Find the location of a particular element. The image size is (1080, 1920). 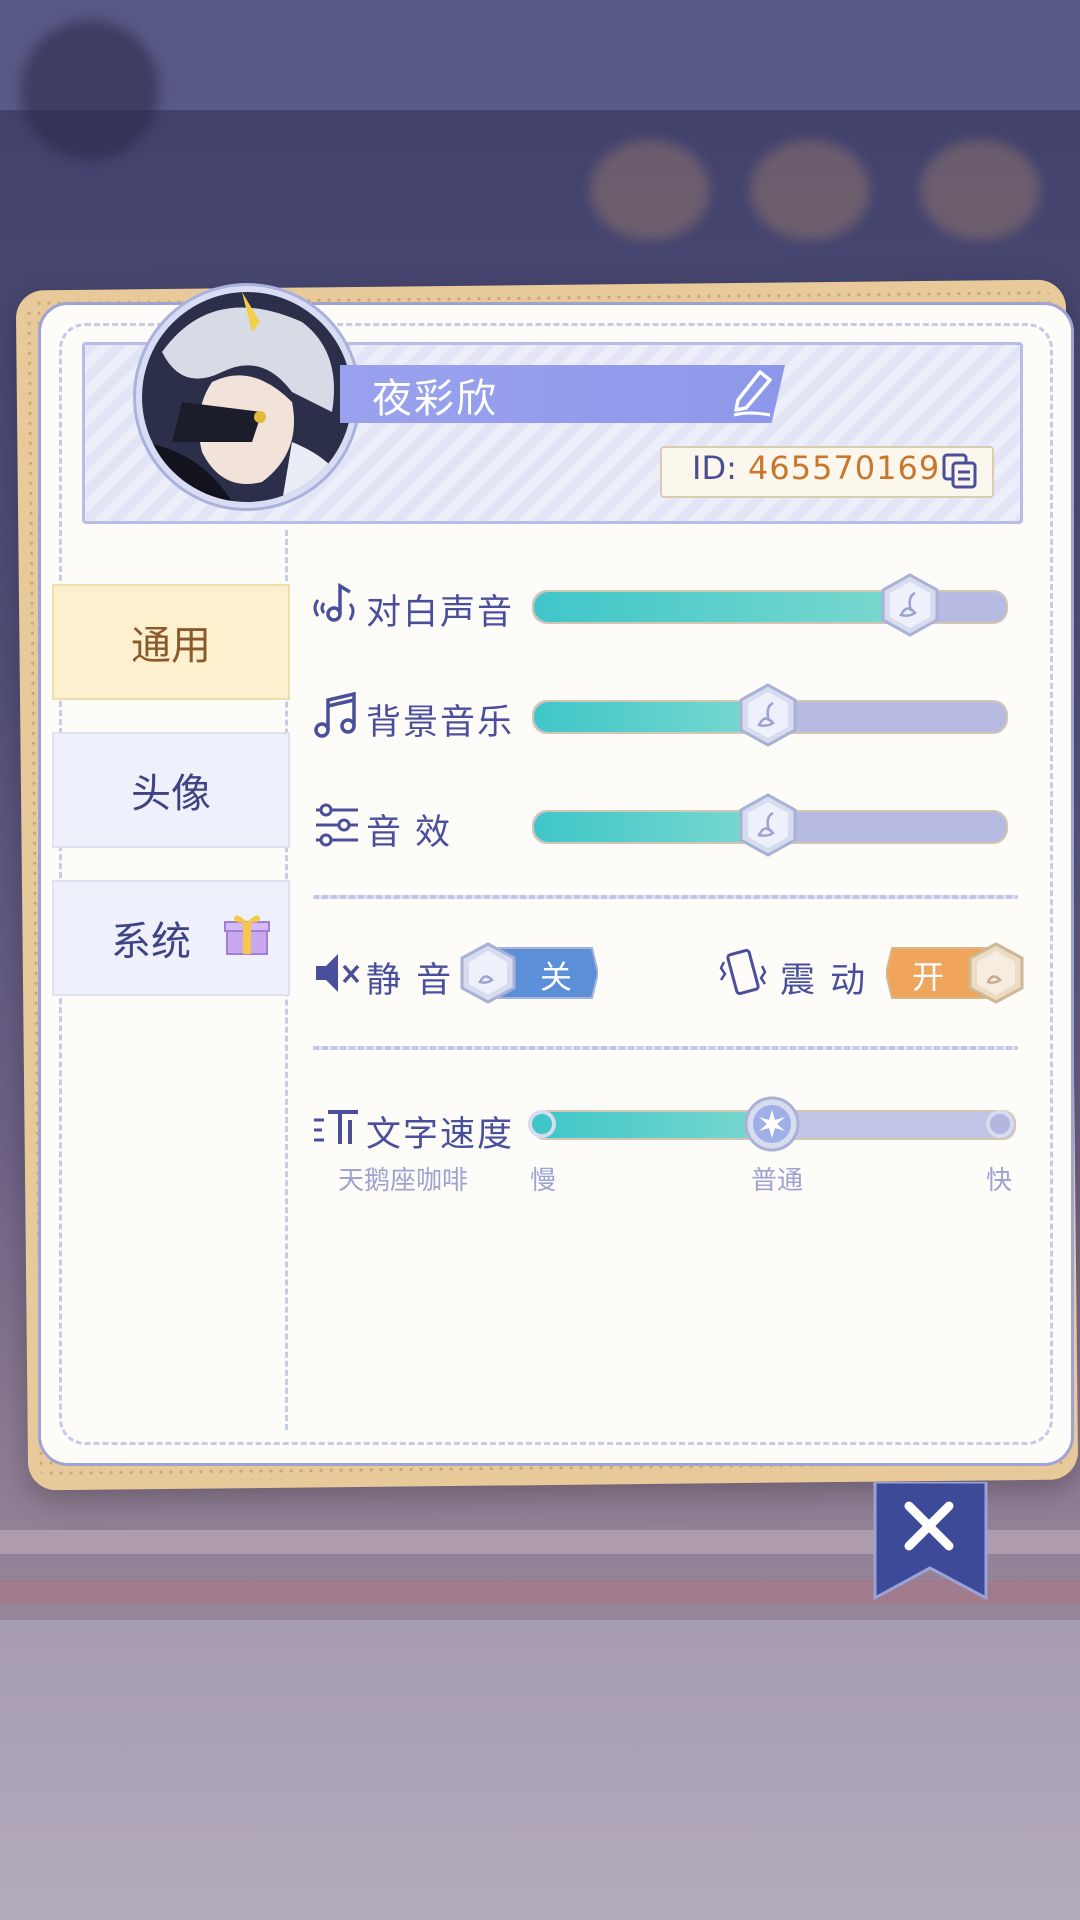

dialogue-volume-knob is located at coordinates (910, 605).